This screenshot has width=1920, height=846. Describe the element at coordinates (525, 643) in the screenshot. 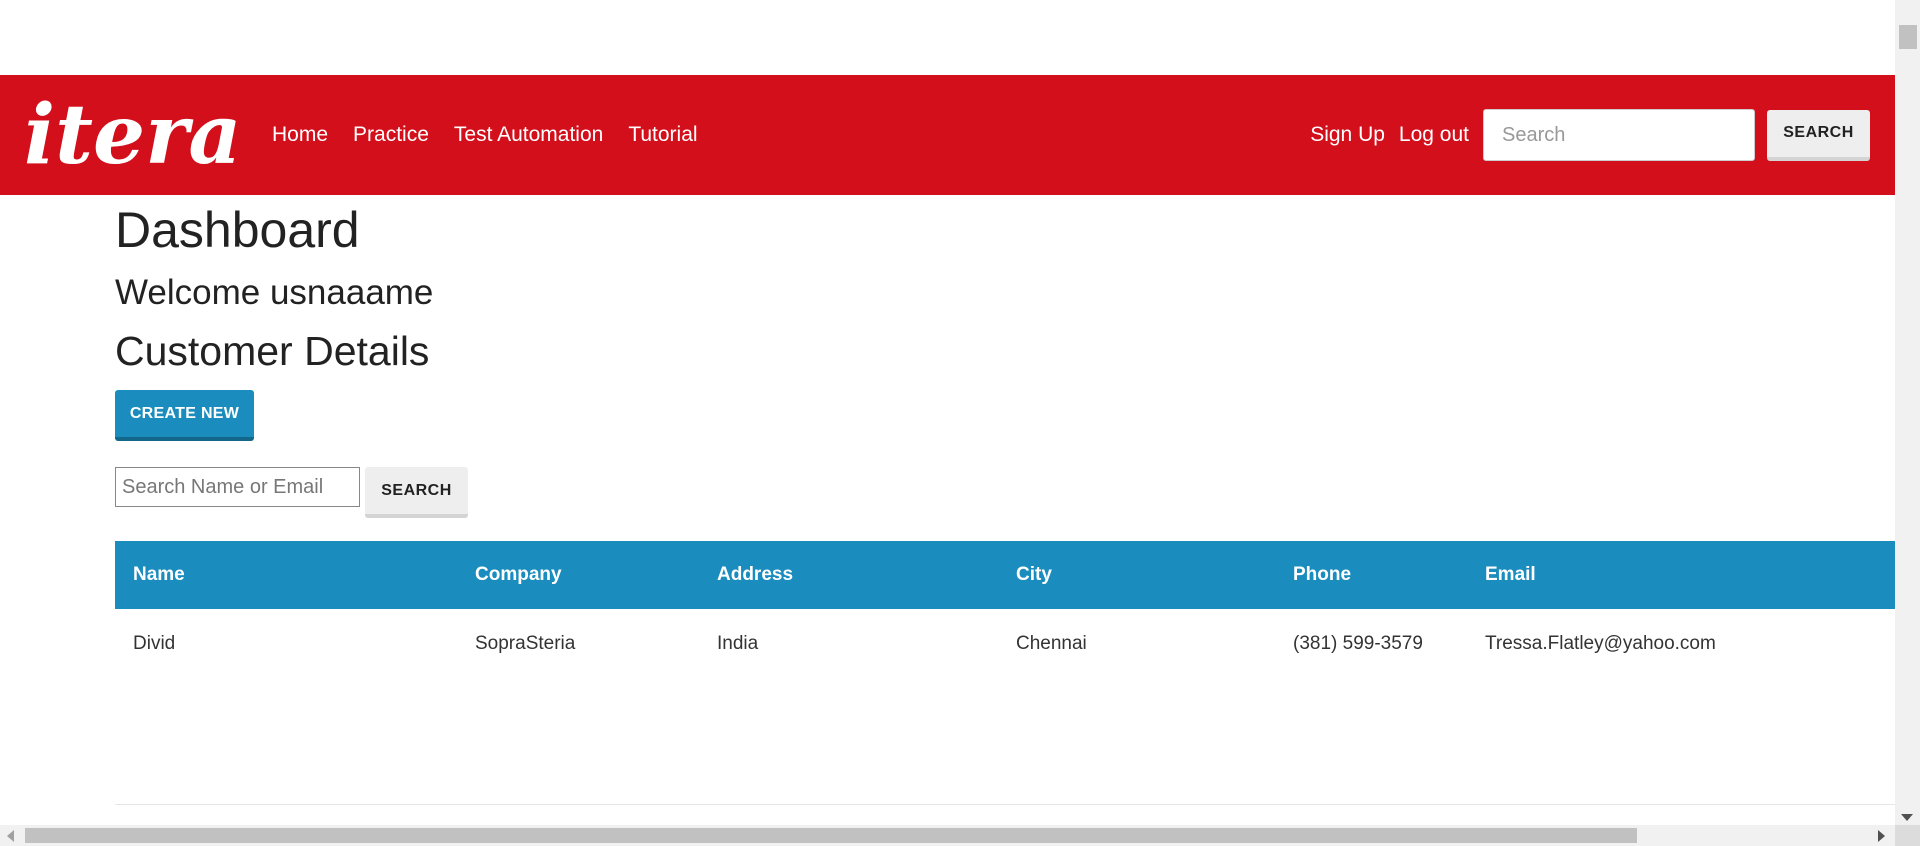

I see `cell-company: SopraSteria` at that location.